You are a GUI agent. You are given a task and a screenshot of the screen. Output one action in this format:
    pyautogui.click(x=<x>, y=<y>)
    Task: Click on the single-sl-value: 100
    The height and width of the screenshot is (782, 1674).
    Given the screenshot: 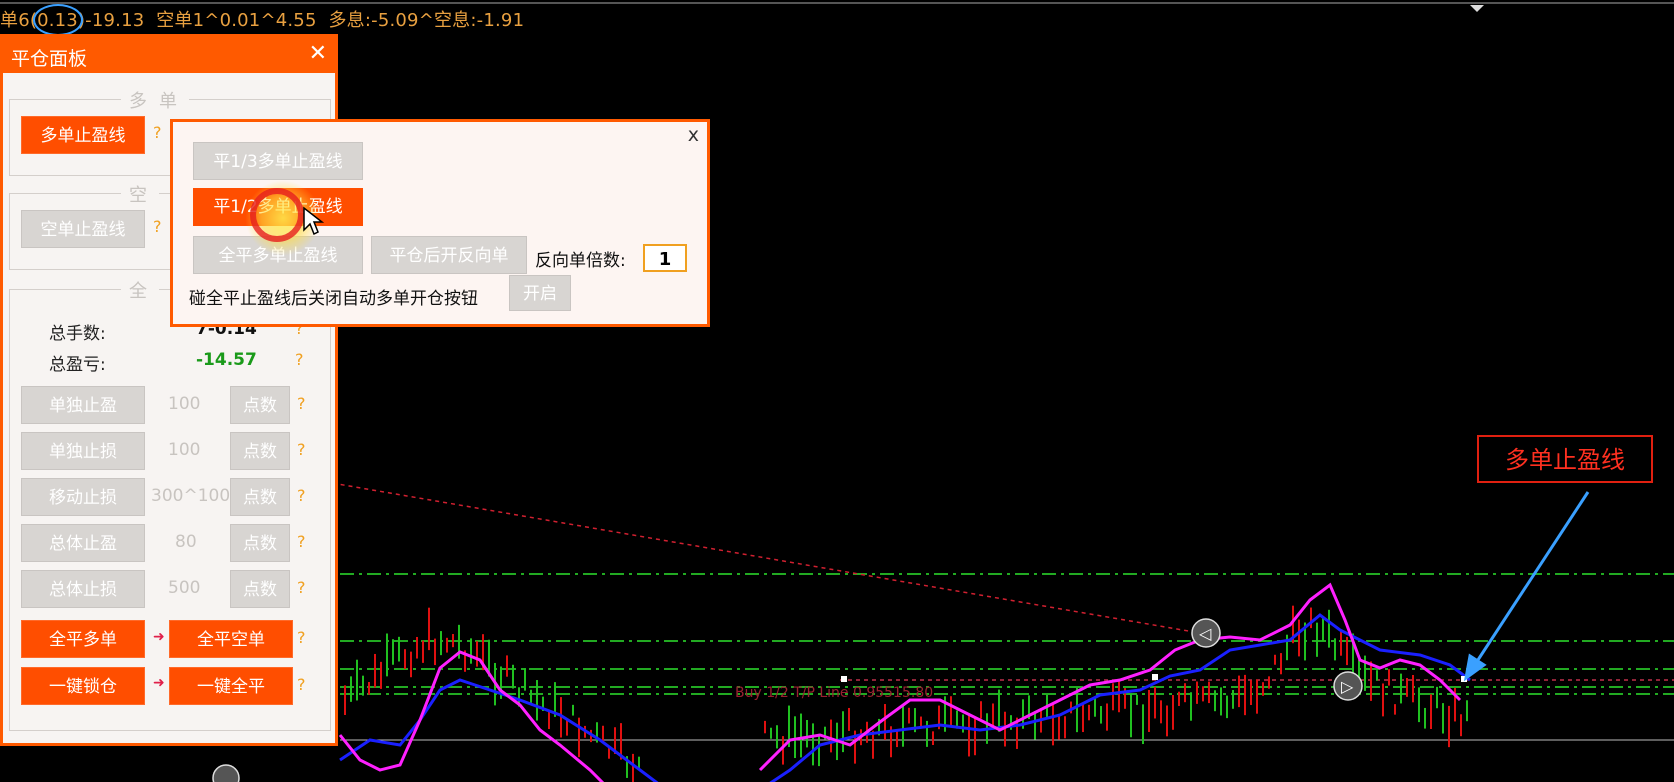 What is the action you would take?
    pyautogui.click(x=184, y=450)
    